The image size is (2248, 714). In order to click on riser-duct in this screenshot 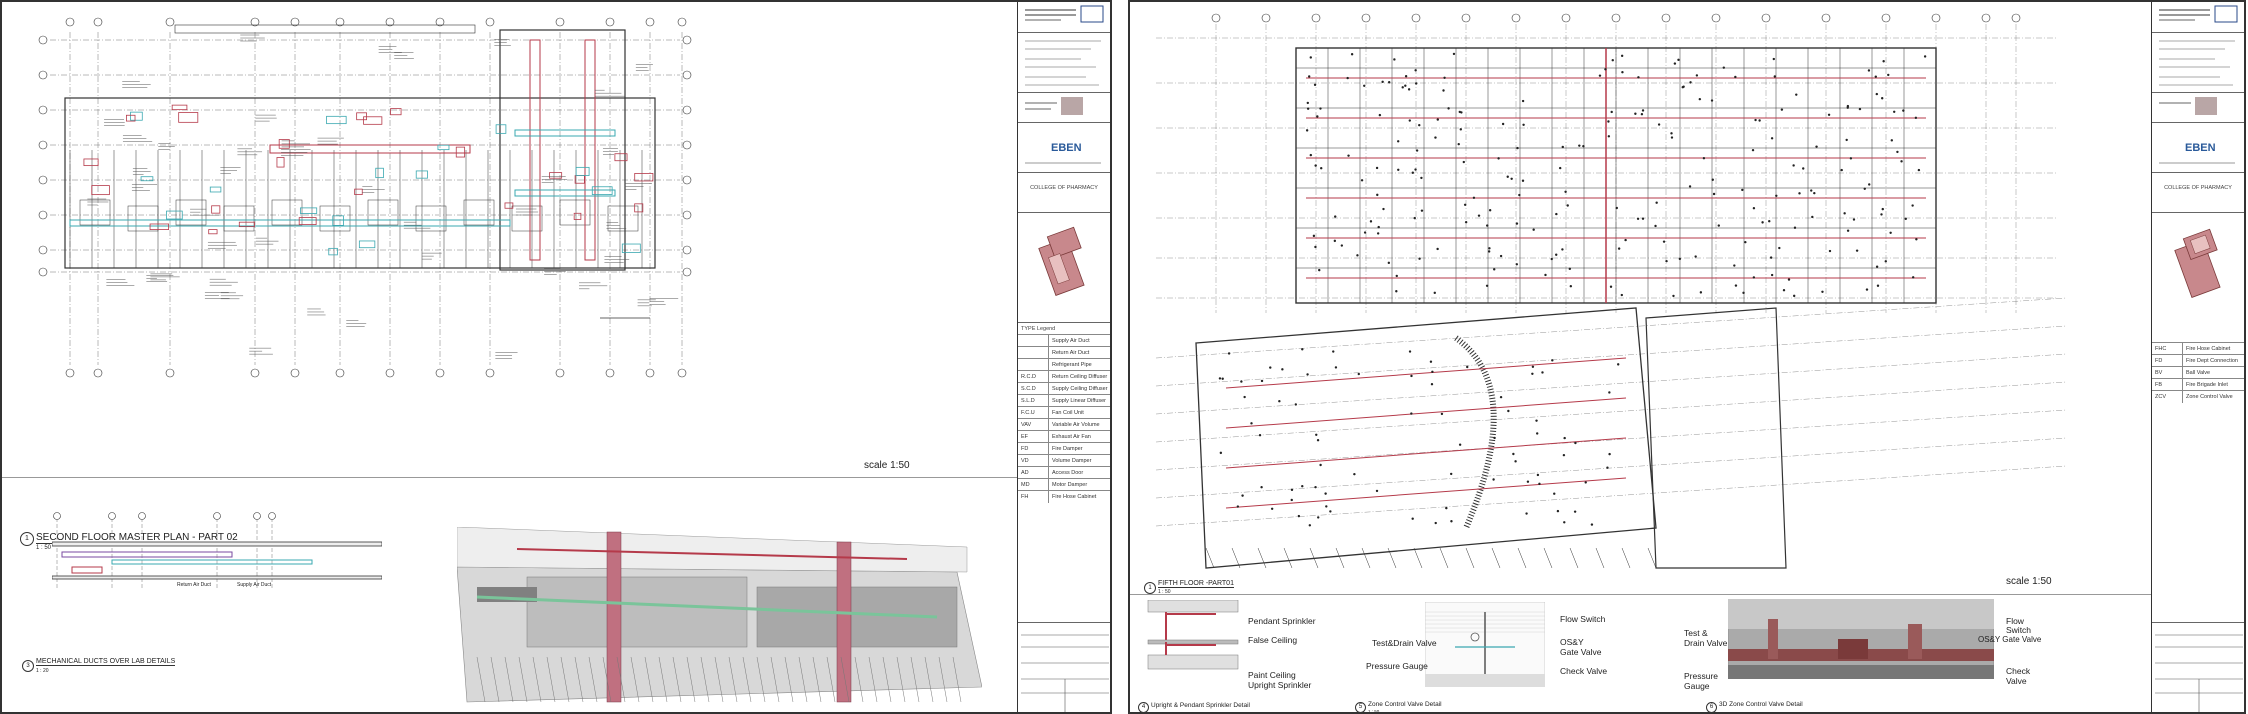, I will do `click(535, 150)`.